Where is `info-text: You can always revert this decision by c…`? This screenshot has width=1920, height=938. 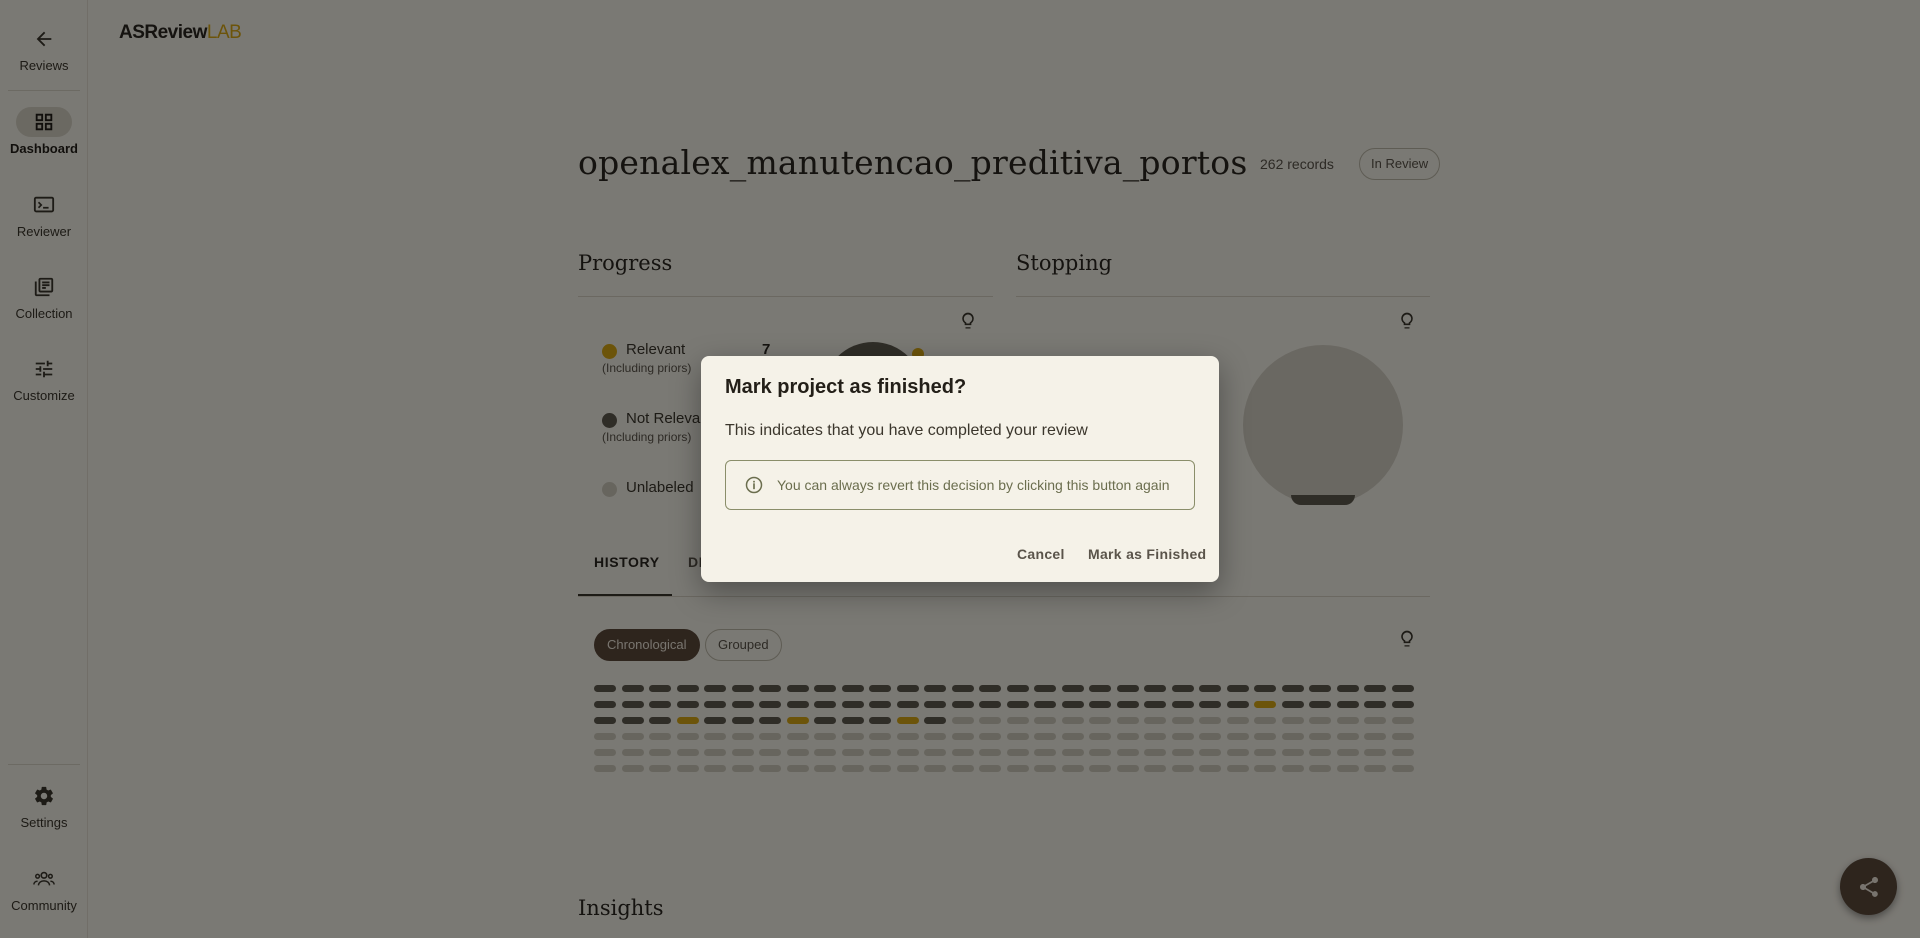 info-text: You can always revert this decision by c… is located at coordinates (973, 485).